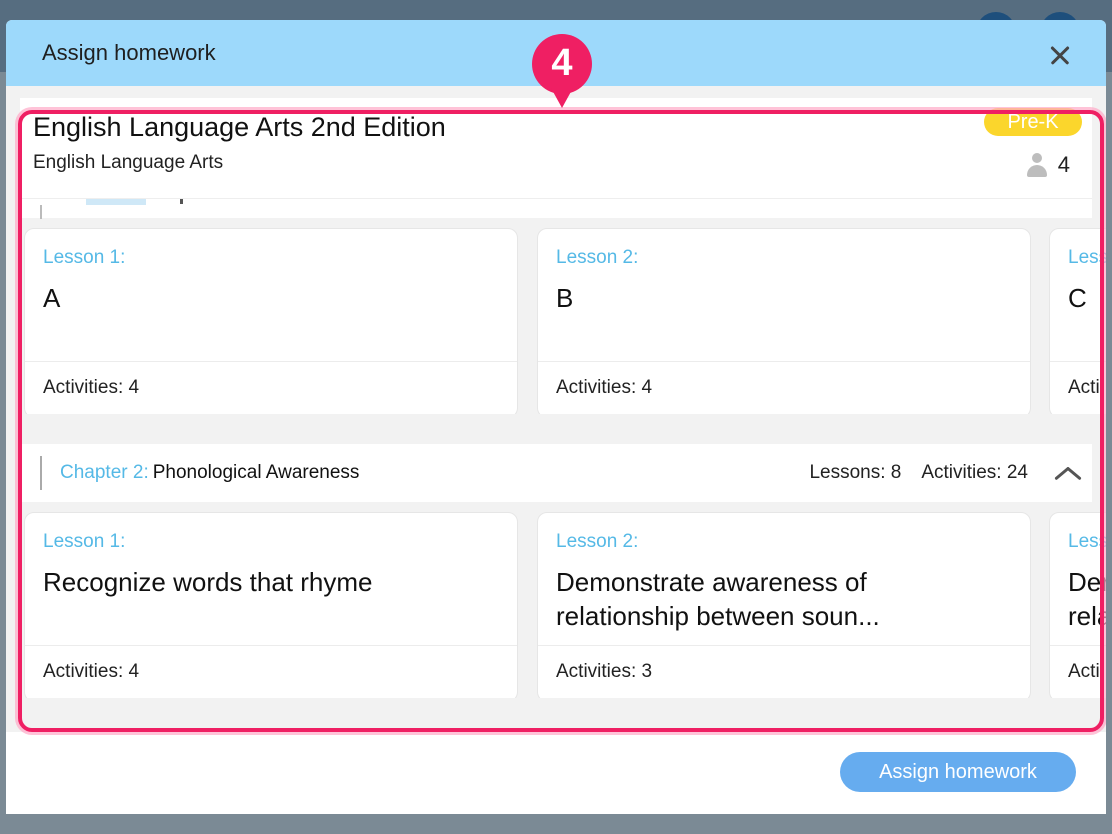 The width and height of the screenshot is (1112, 834). I want to click on modal-title: Assign homework, so click(129, 52).